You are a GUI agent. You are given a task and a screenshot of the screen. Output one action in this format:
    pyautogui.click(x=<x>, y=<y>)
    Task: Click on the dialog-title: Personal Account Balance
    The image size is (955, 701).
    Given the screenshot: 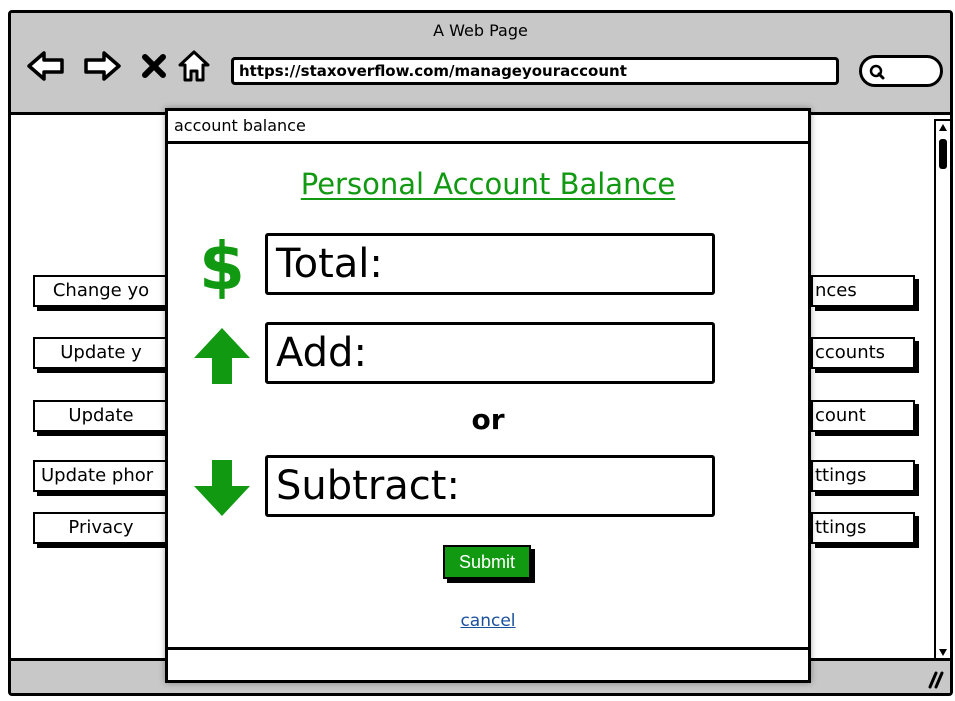 What is the action you would take?
    pyautogui.click(x=488, y=184)
    